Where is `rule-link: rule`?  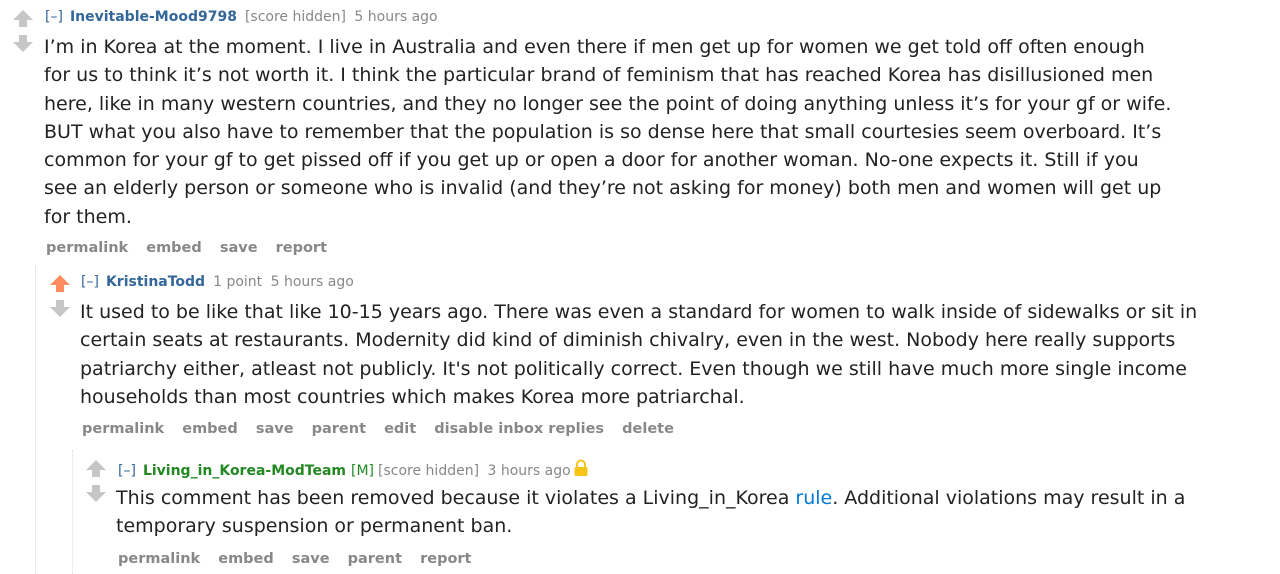 rule-link: rule is located at coordinates (813, 498).